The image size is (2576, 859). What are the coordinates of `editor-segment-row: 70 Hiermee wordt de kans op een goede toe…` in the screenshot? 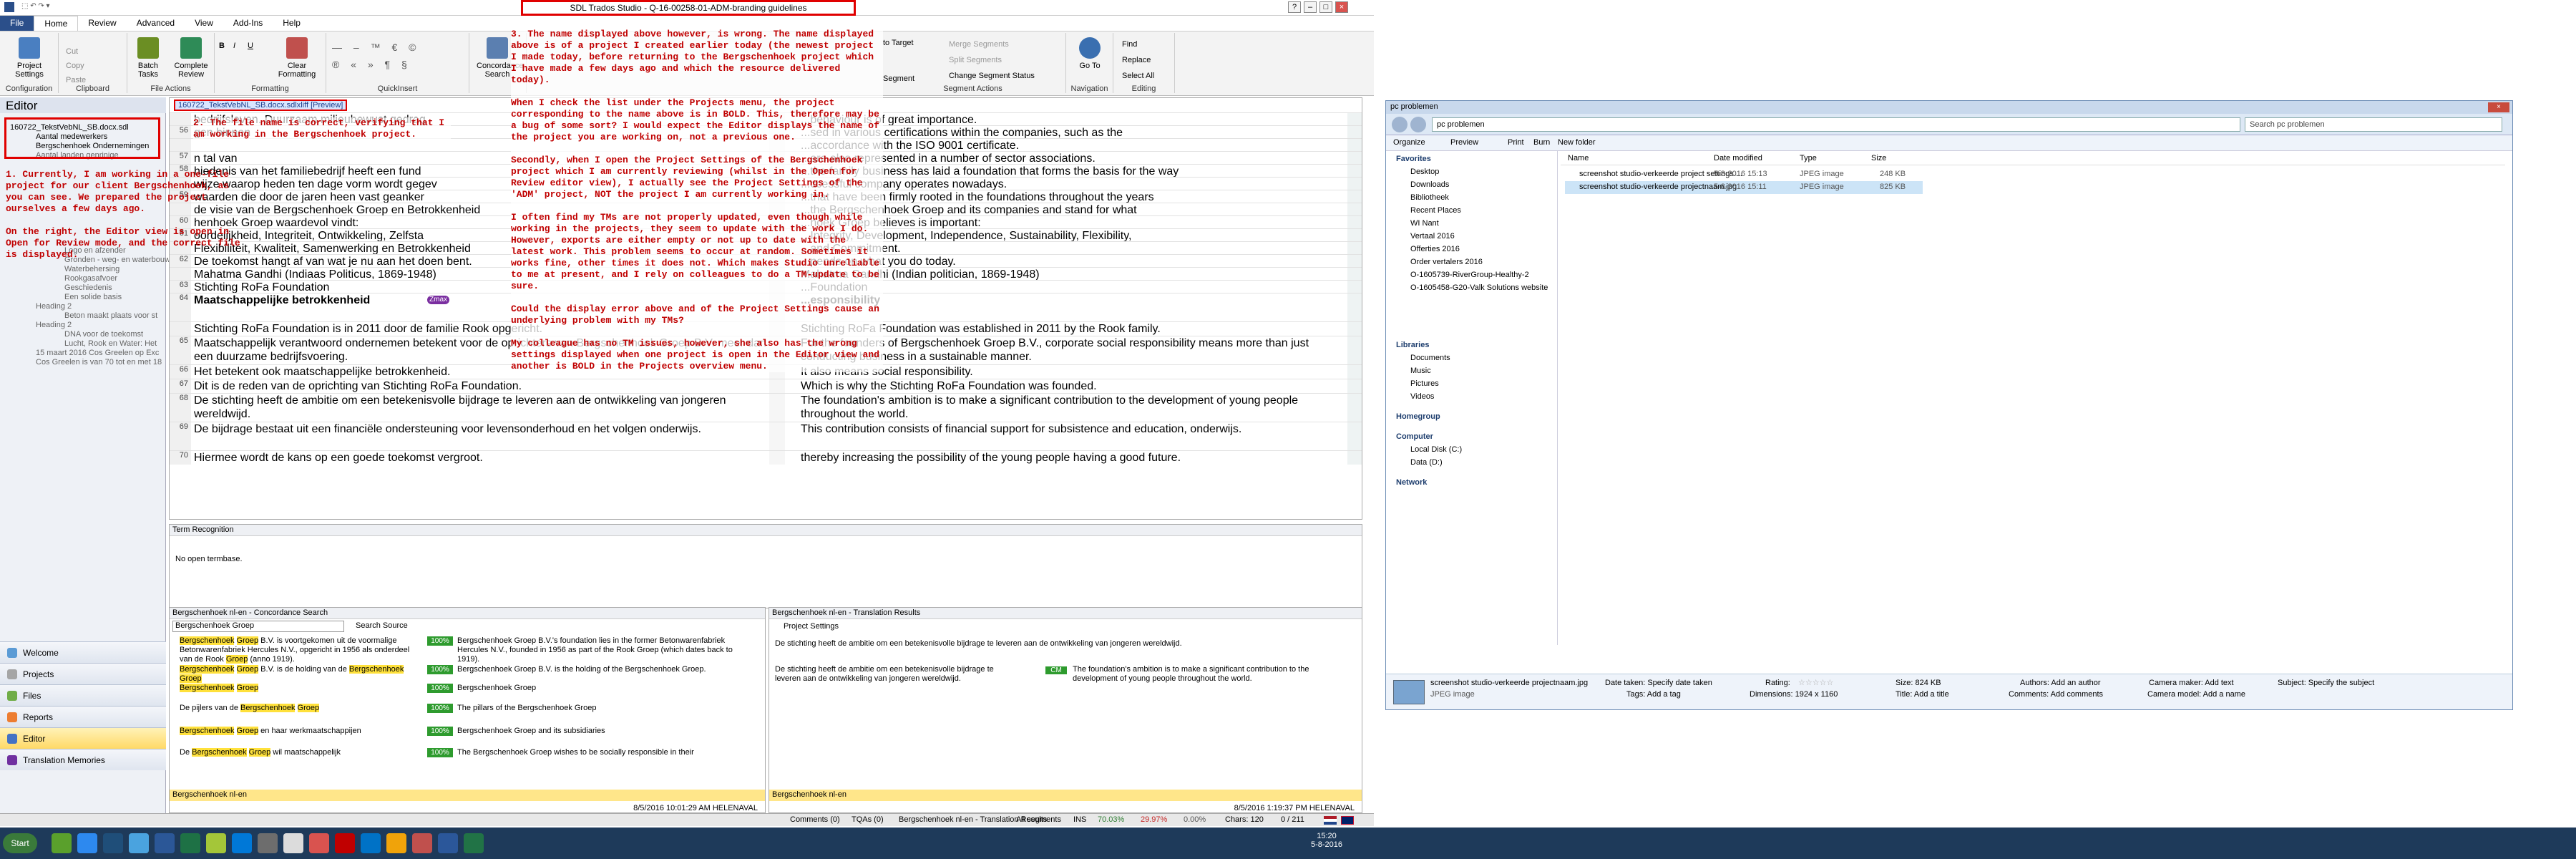 It's located at (766, 457).